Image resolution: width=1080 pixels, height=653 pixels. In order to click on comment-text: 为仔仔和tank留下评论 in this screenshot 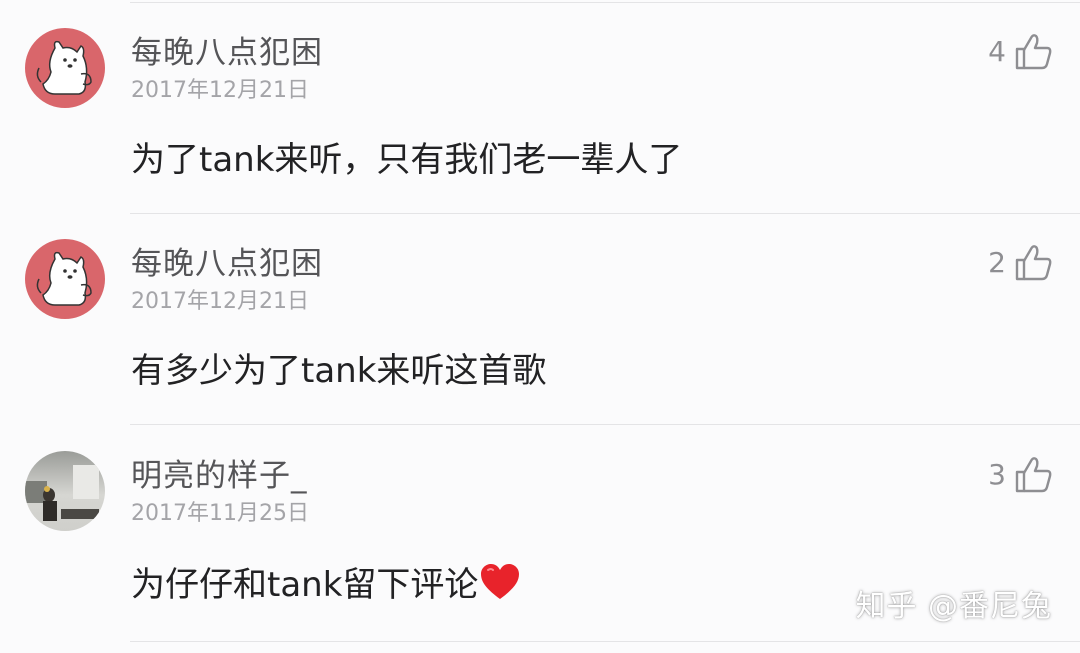, I will do `click(326, 584)`.